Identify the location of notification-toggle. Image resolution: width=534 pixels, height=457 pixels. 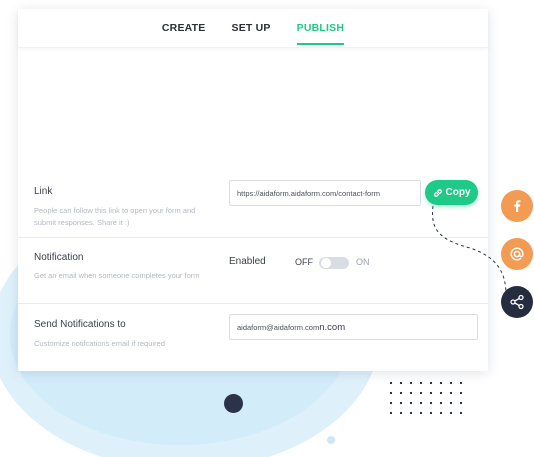
(334, 263).